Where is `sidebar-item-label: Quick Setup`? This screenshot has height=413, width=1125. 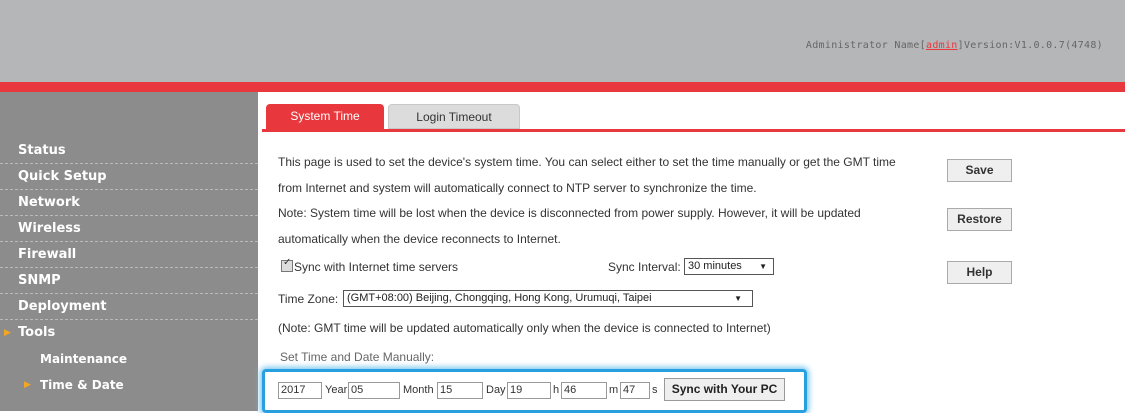 sidebar-item-label: Quick Setup is located at coordinates (62, 176).